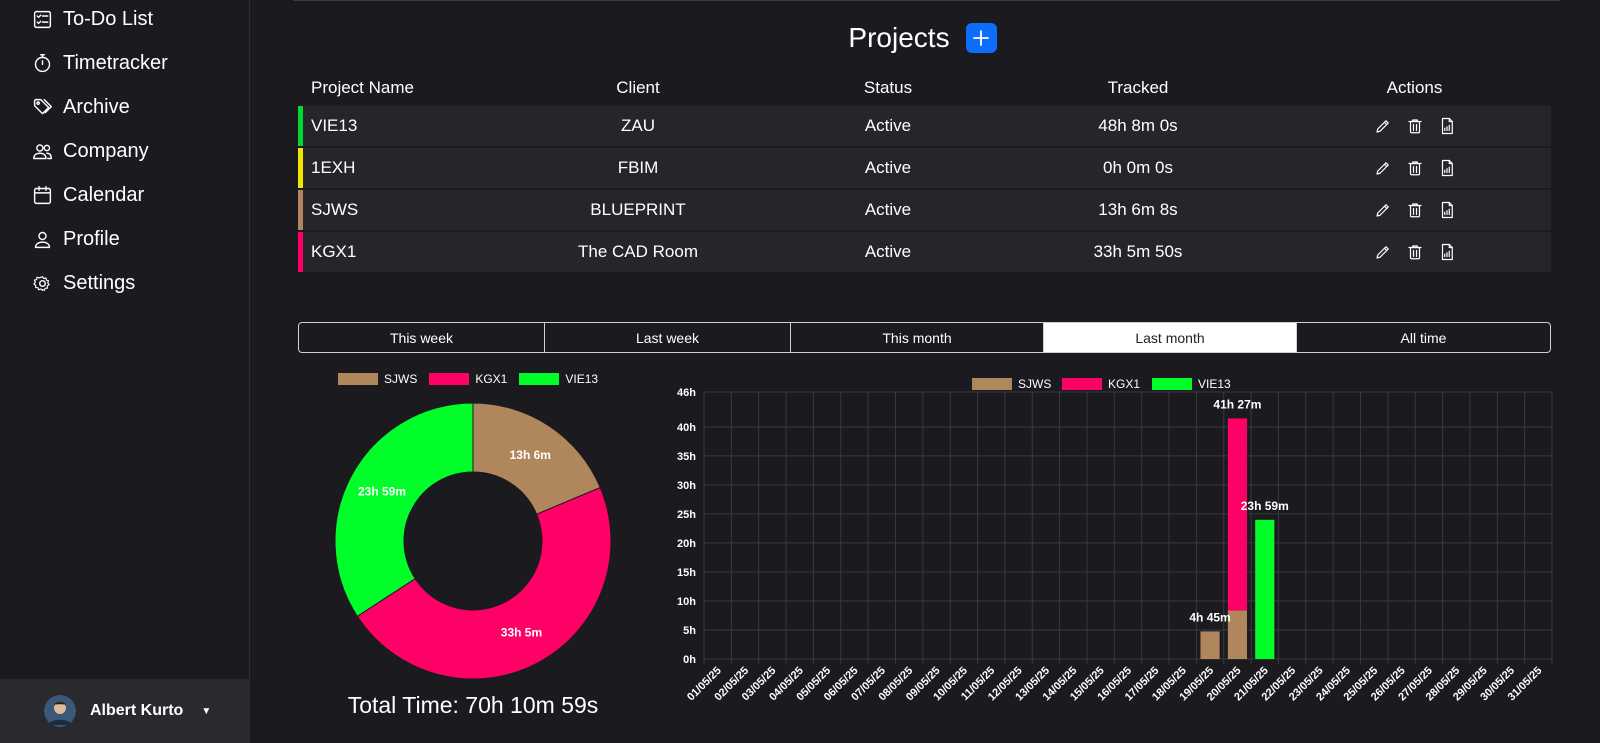 The width and height of the screenshot is (1600, 743). Describe the element at coordinates (521, 632) in the screenshot. I see `slice-label: 33h 5m` at that location.